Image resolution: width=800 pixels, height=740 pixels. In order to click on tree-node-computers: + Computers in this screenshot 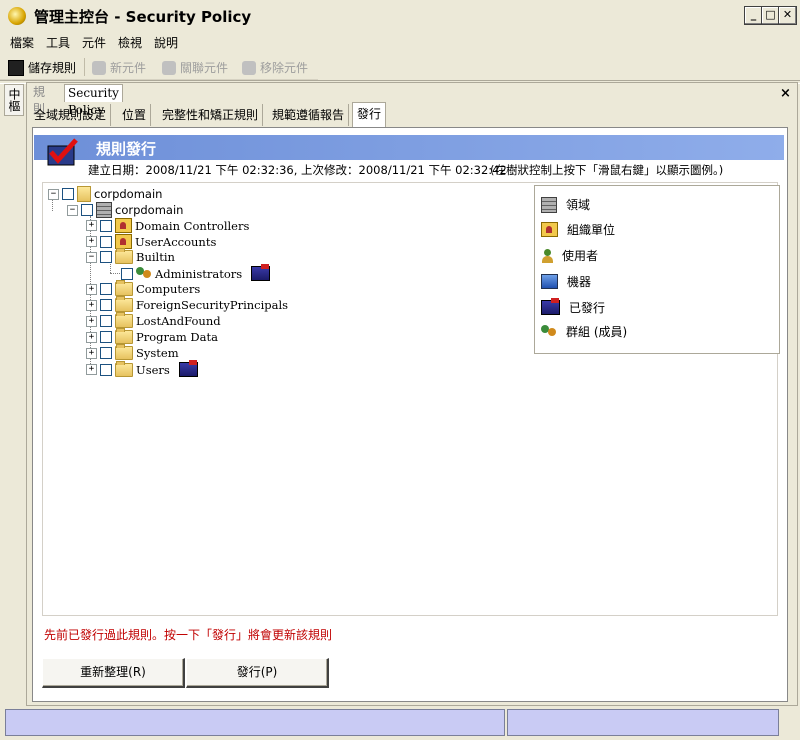, I will do `click(143, 288)`.